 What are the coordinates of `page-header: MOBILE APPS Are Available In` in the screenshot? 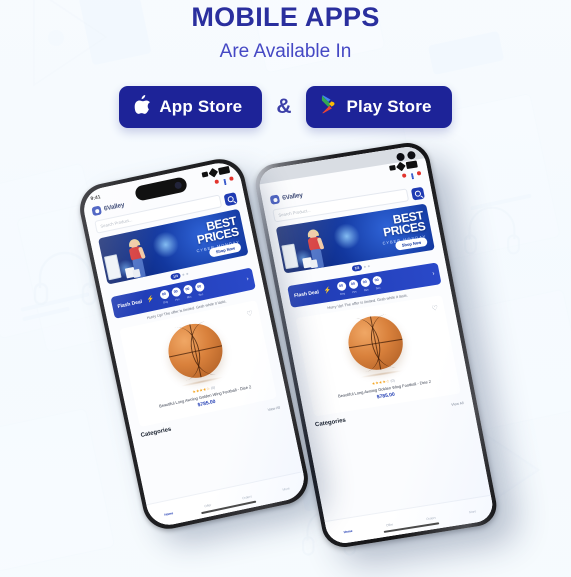 It's located at (285, 31).